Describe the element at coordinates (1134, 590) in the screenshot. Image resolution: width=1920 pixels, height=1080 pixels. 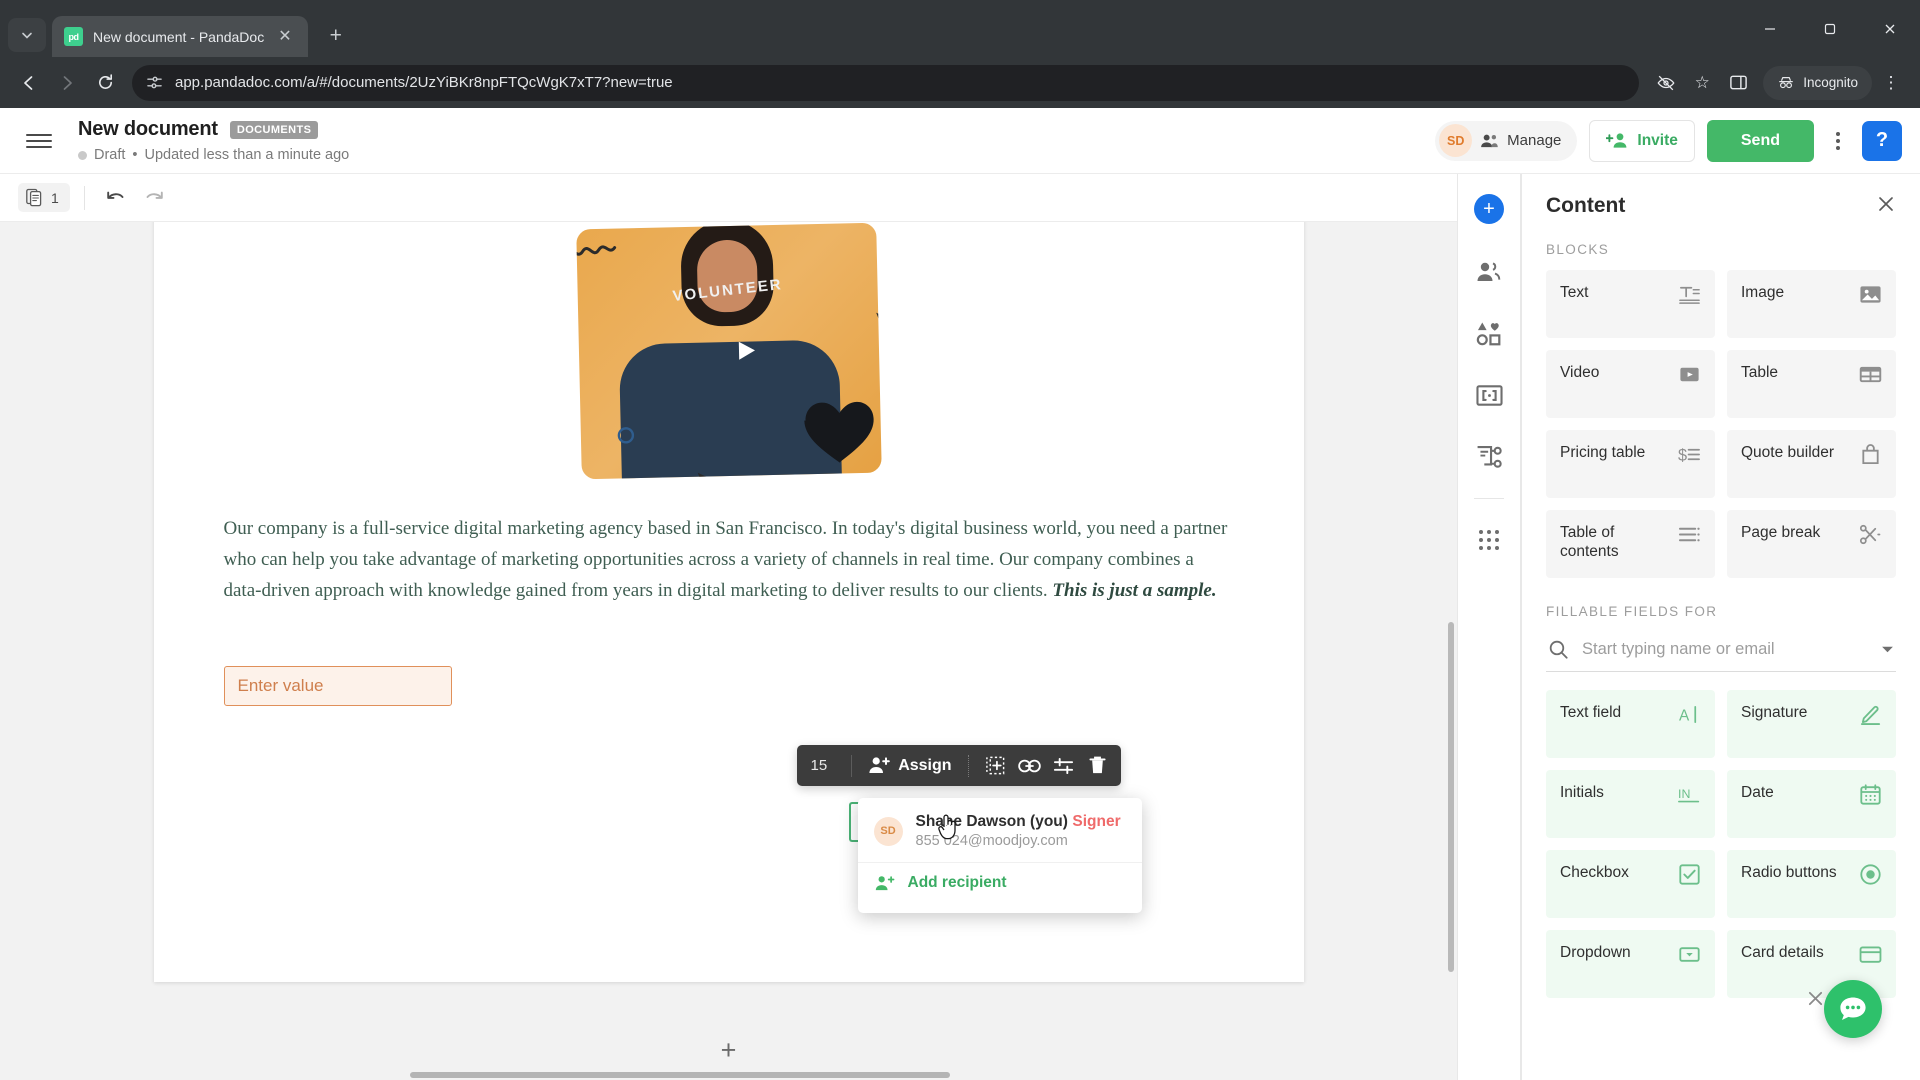
I see `paragraph-bold-text: This is just a sample.` at that location.